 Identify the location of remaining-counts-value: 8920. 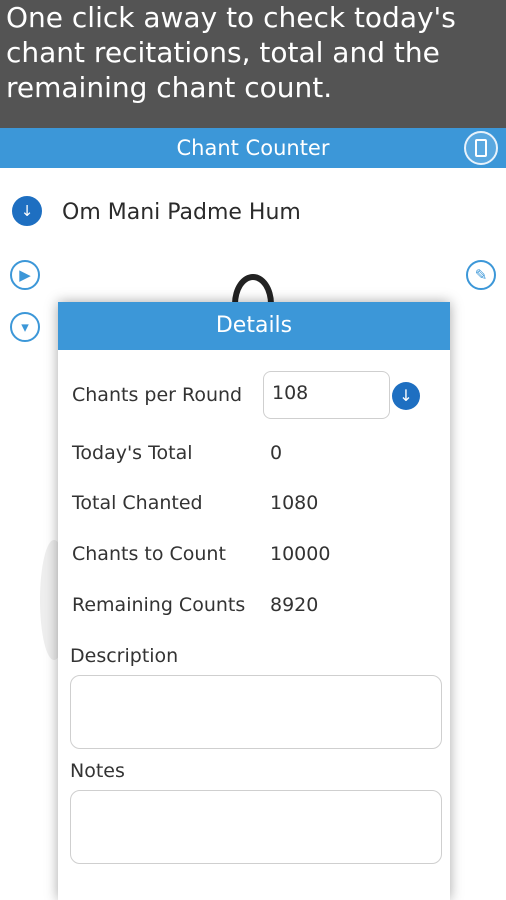
(294, 605).